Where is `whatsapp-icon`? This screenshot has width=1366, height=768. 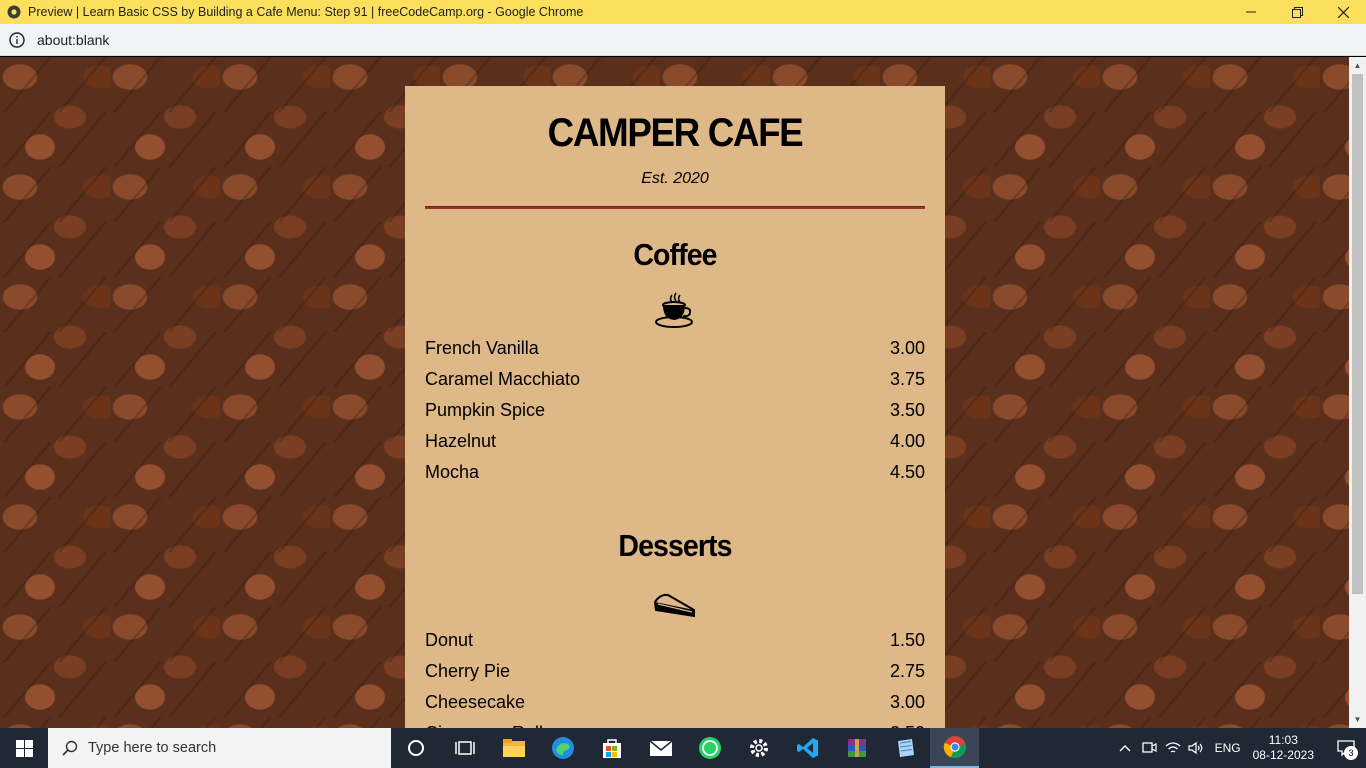
whatsapp-icon is located at coordinates (709, 748).